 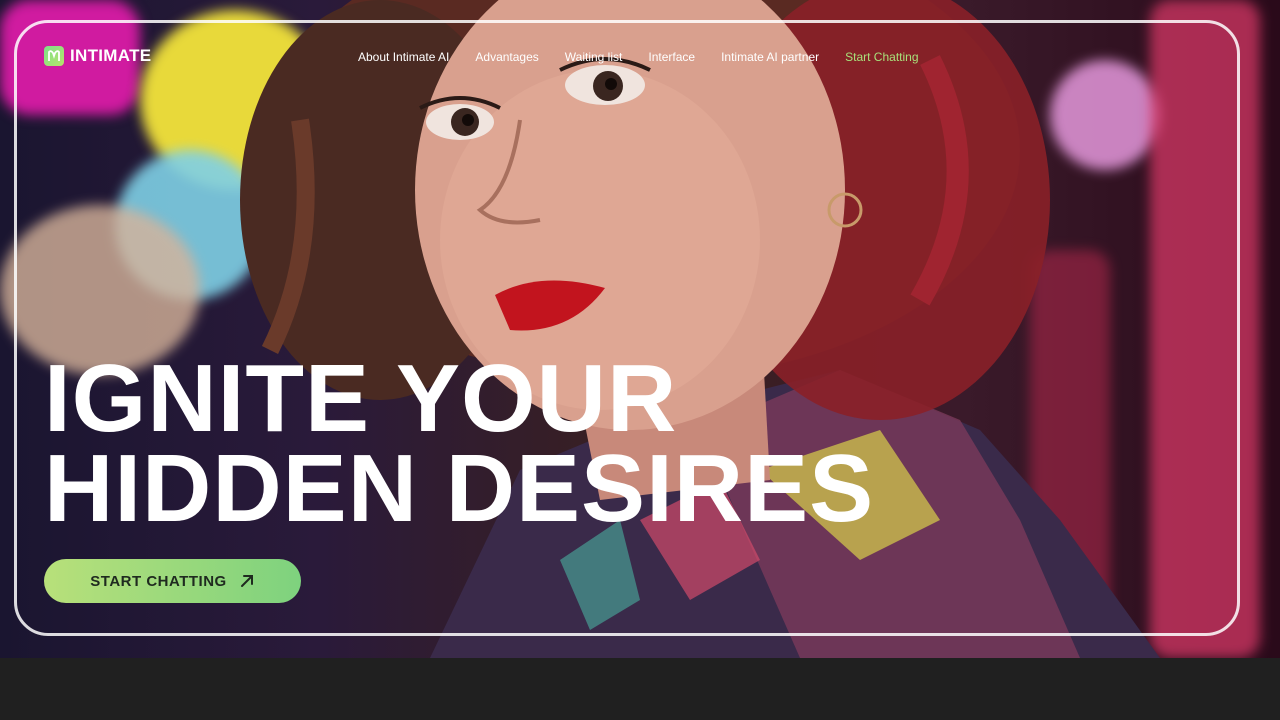 I want to click on nav-item-about: About Intimate AI, so click(x=403, y=57).